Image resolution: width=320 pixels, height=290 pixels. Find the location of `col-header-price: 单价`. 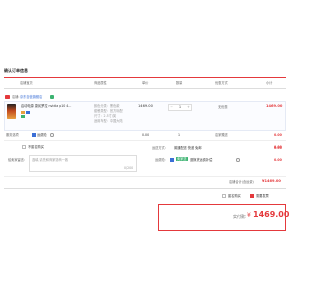

col-header-price: 单价 is located at coordinates (145, 83).